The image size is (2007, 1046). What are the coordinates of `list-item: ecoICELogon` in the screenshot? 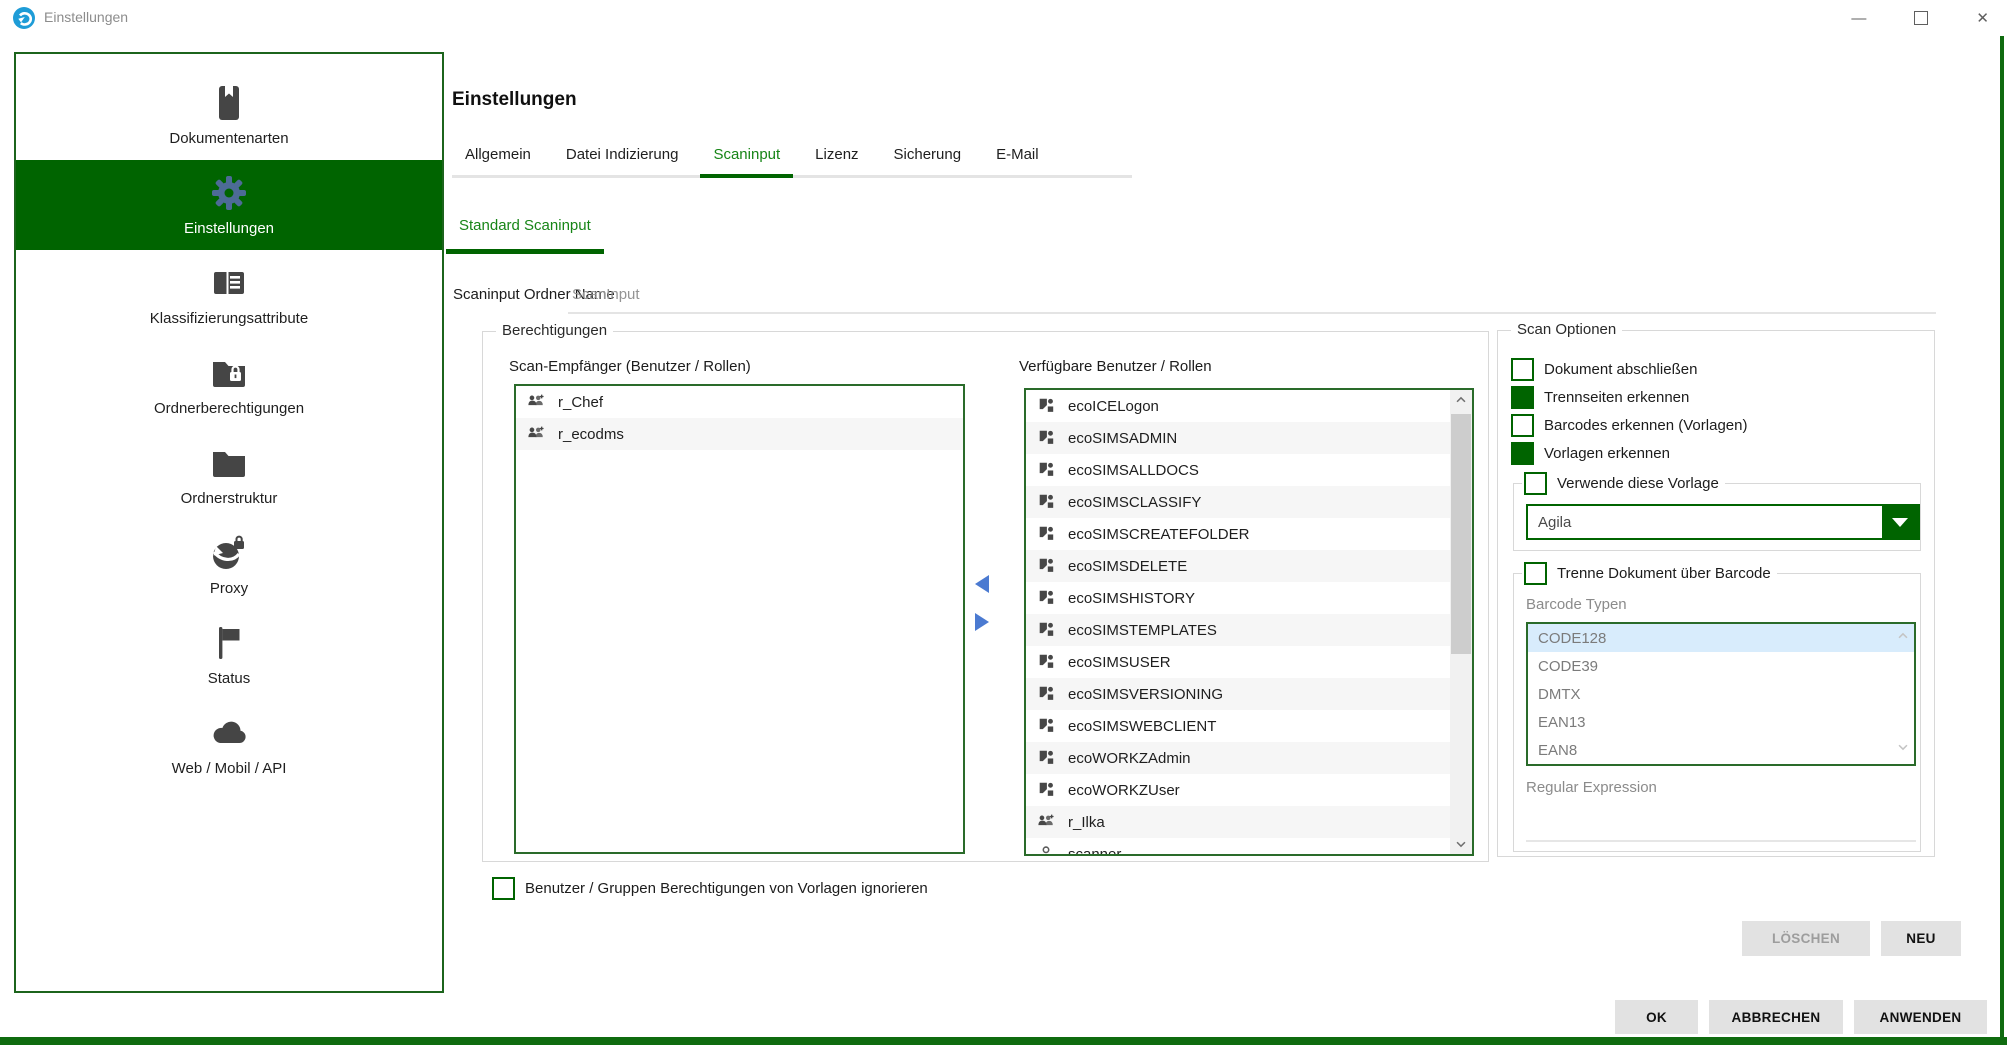 It's located at (1238, 406).